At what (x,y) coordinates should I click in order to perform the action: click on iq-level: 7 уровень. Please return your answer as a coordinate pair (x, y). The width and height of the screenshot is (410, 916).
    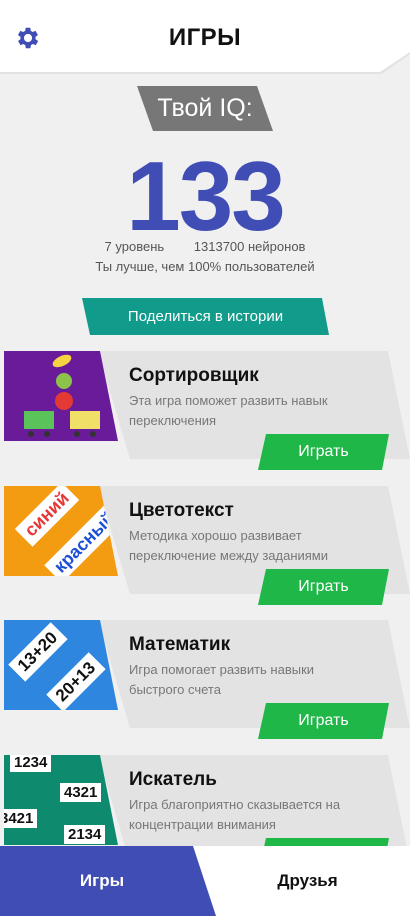
    Looking at the image, I should click on (134, 246).